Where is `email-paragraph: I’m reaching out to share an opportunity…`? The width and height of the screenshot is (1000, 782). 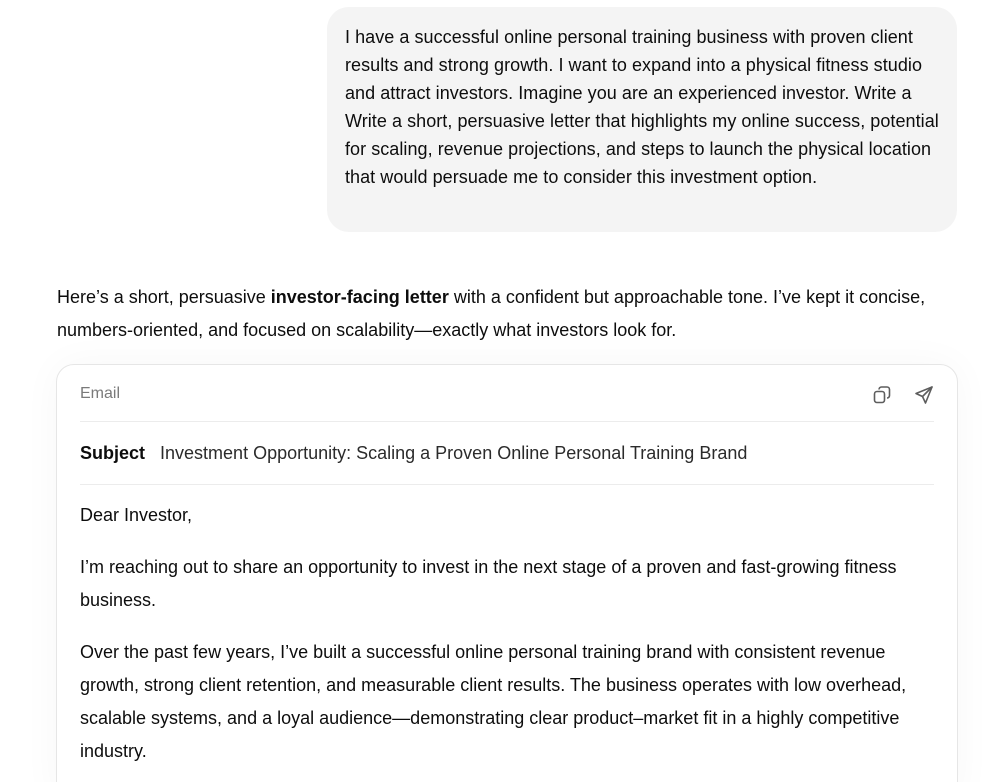 email-paragraph: I’m reaching out to share an opportunity… is located at coordinates (488, 583).